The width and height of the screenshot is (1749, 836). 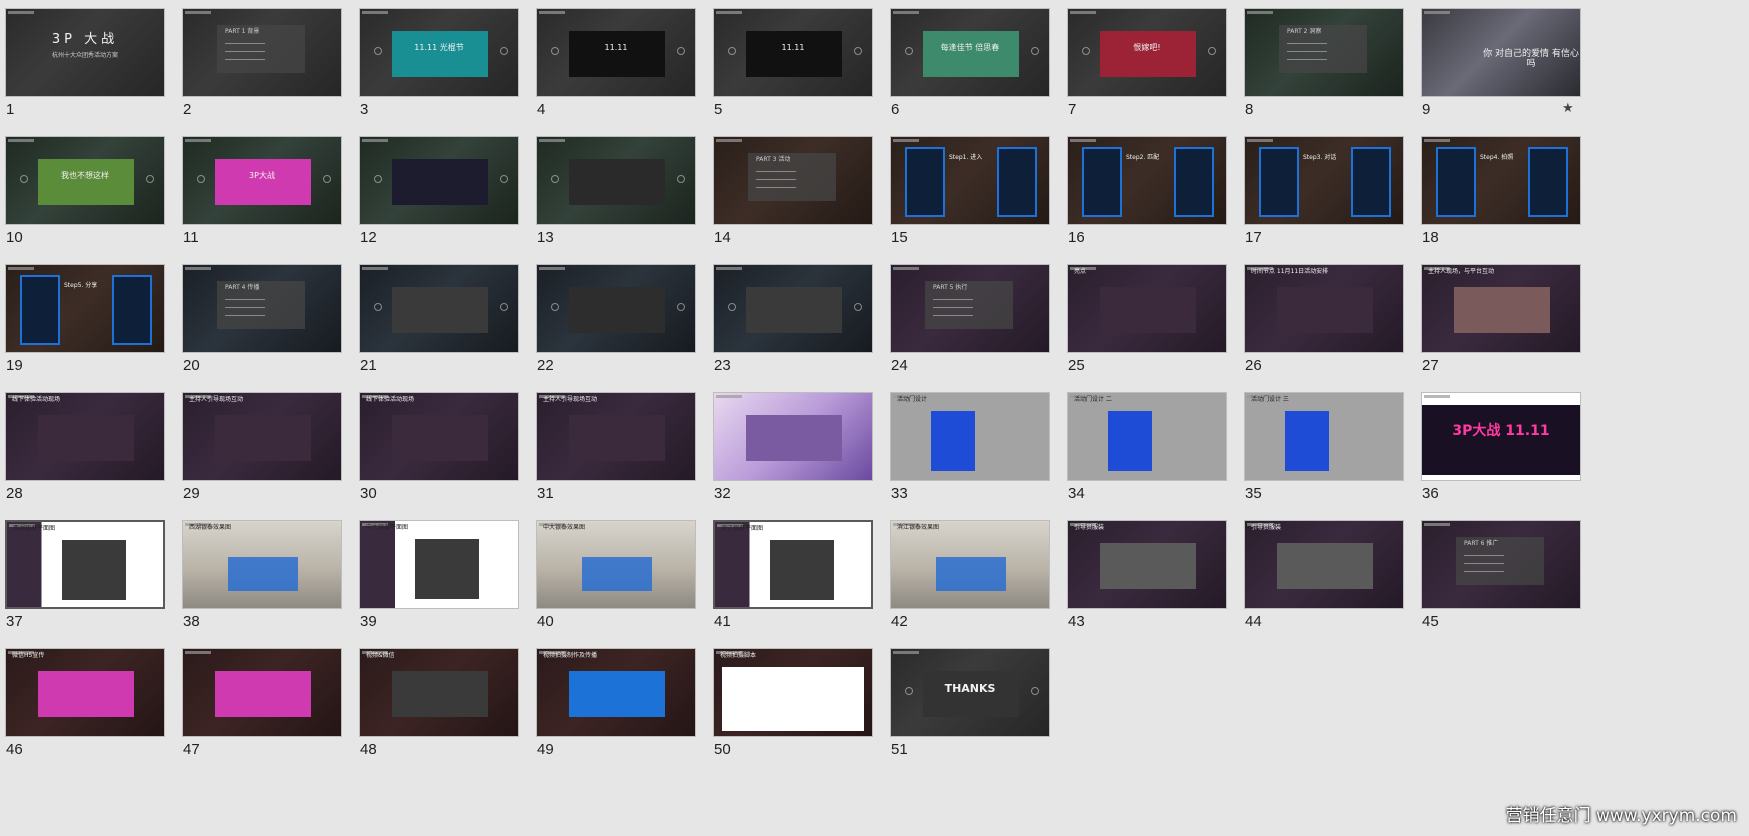 What do you see at coordinates (82, 59) in the screenshot?
I see `slide-thumbnail-1: 3P 大战 杭州十大众团秀活动方案 1` at bounding box center [82, 59].